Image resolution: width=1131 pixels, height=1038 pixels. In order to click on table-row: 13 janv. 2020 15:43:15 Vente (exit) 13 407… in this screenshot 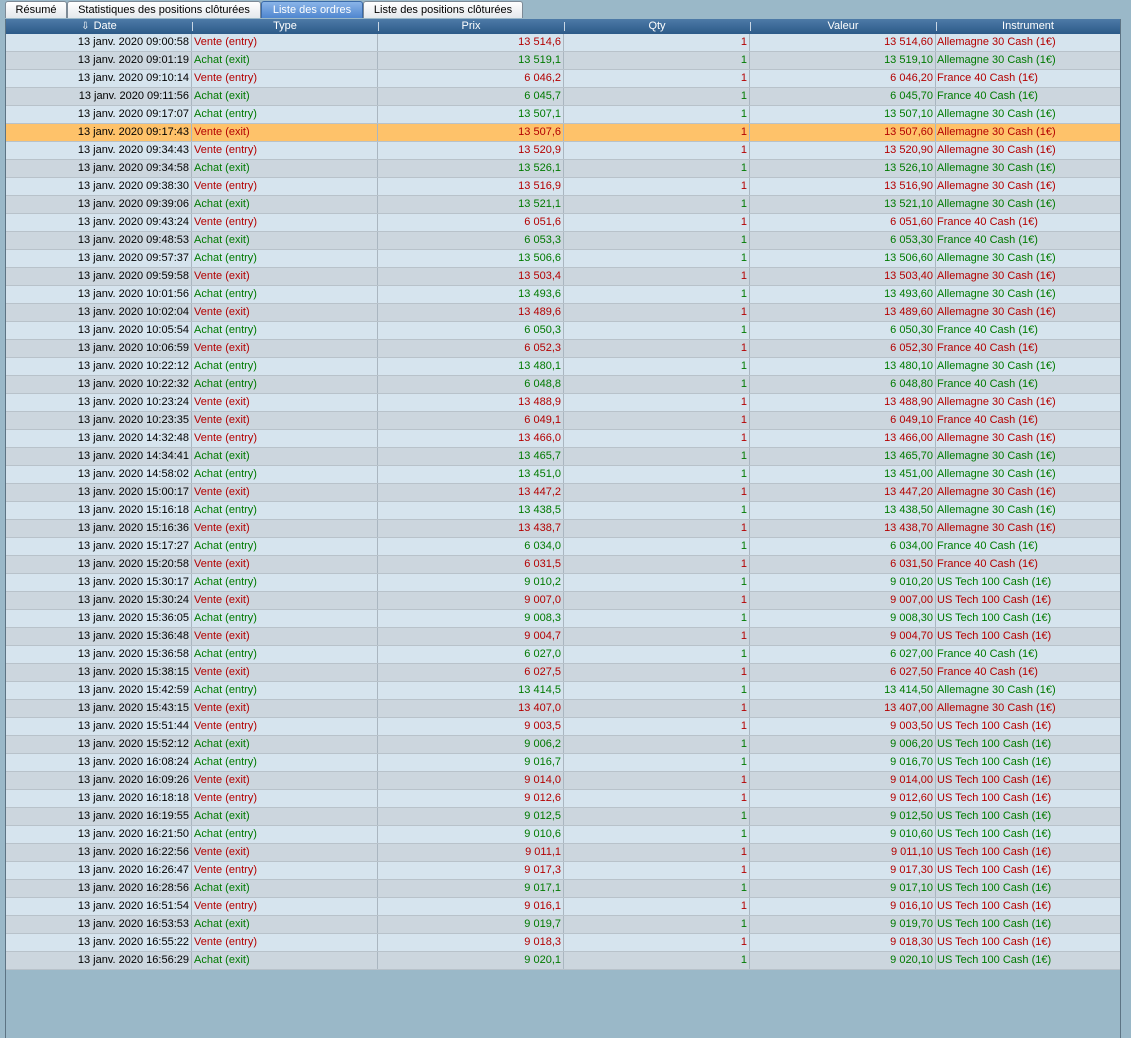, I will do `click(563, 709)`.